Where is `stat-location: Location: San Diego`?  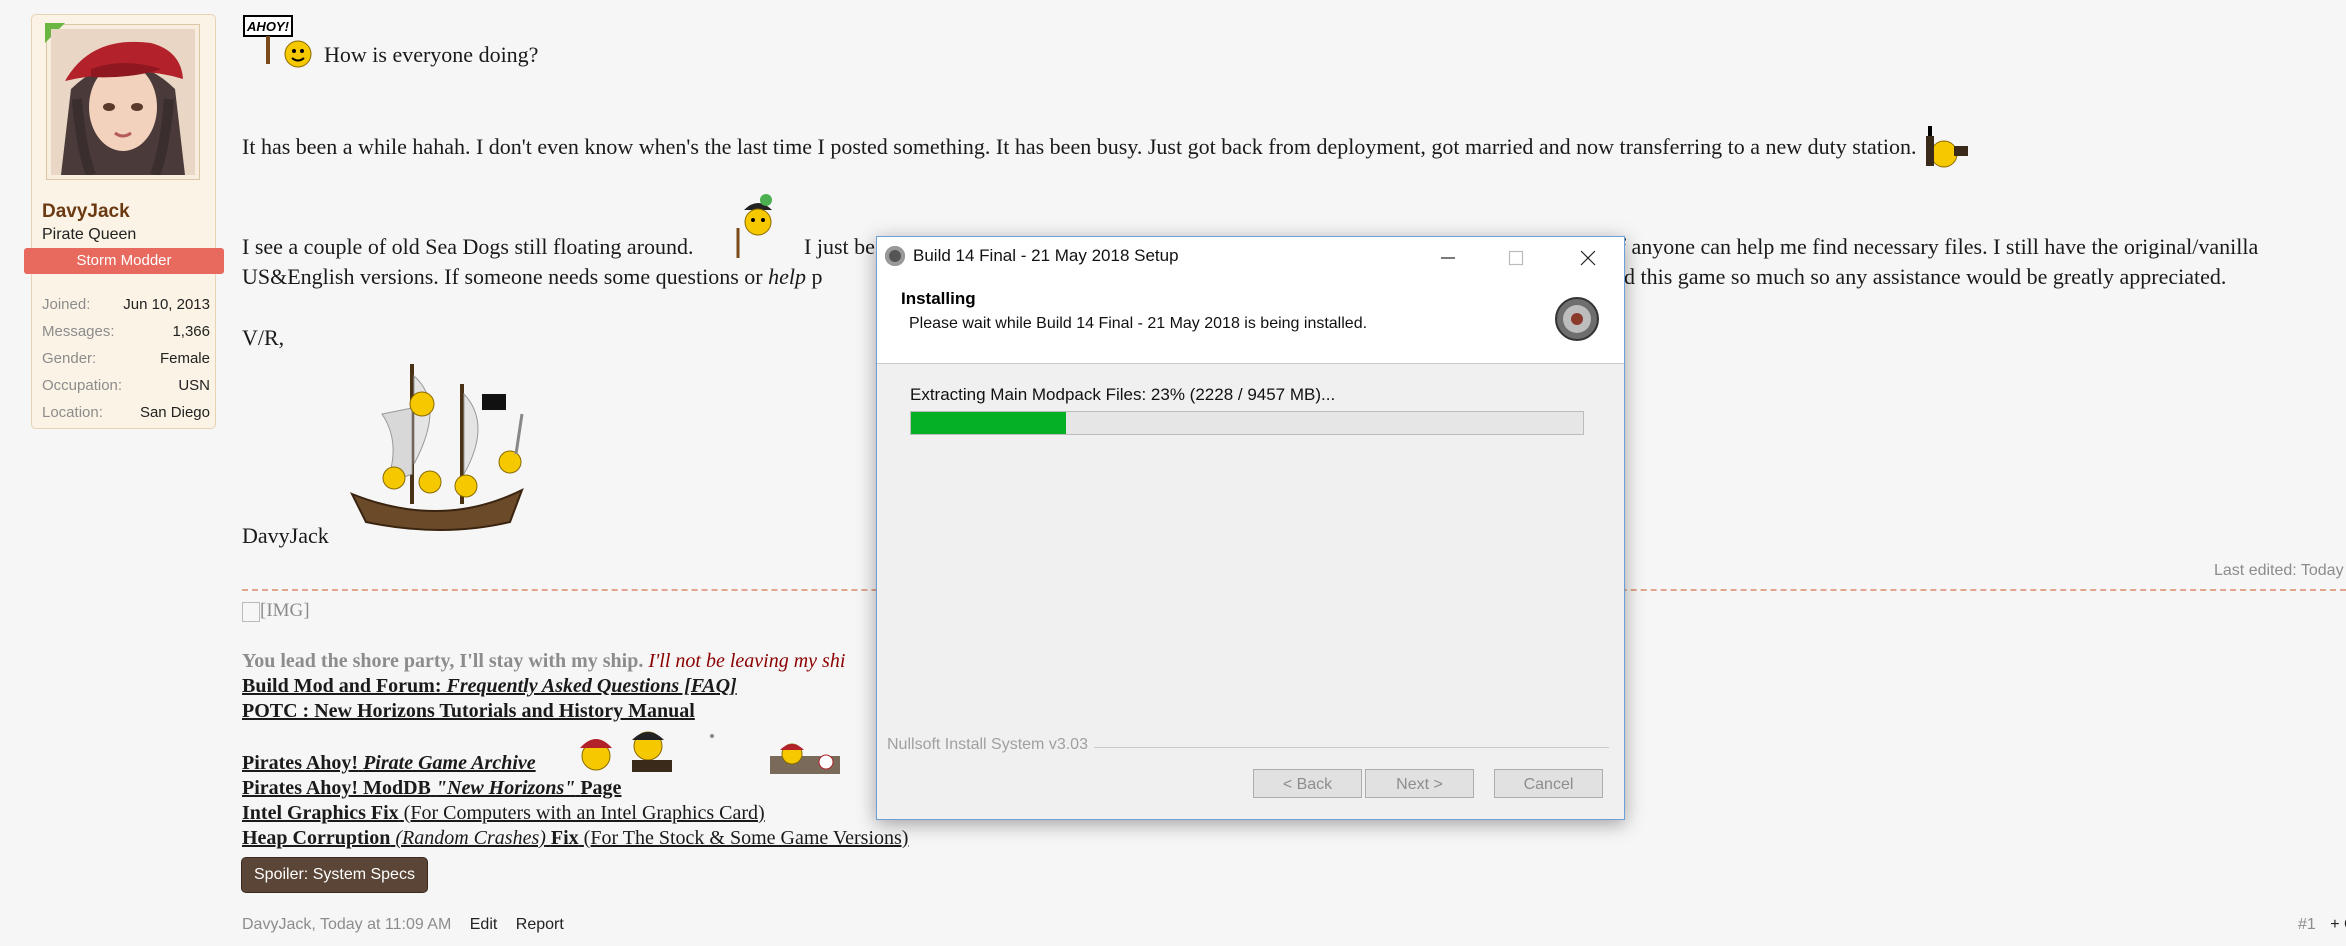 stat-location: Location: San Diego is located at coordinates (126, 412).